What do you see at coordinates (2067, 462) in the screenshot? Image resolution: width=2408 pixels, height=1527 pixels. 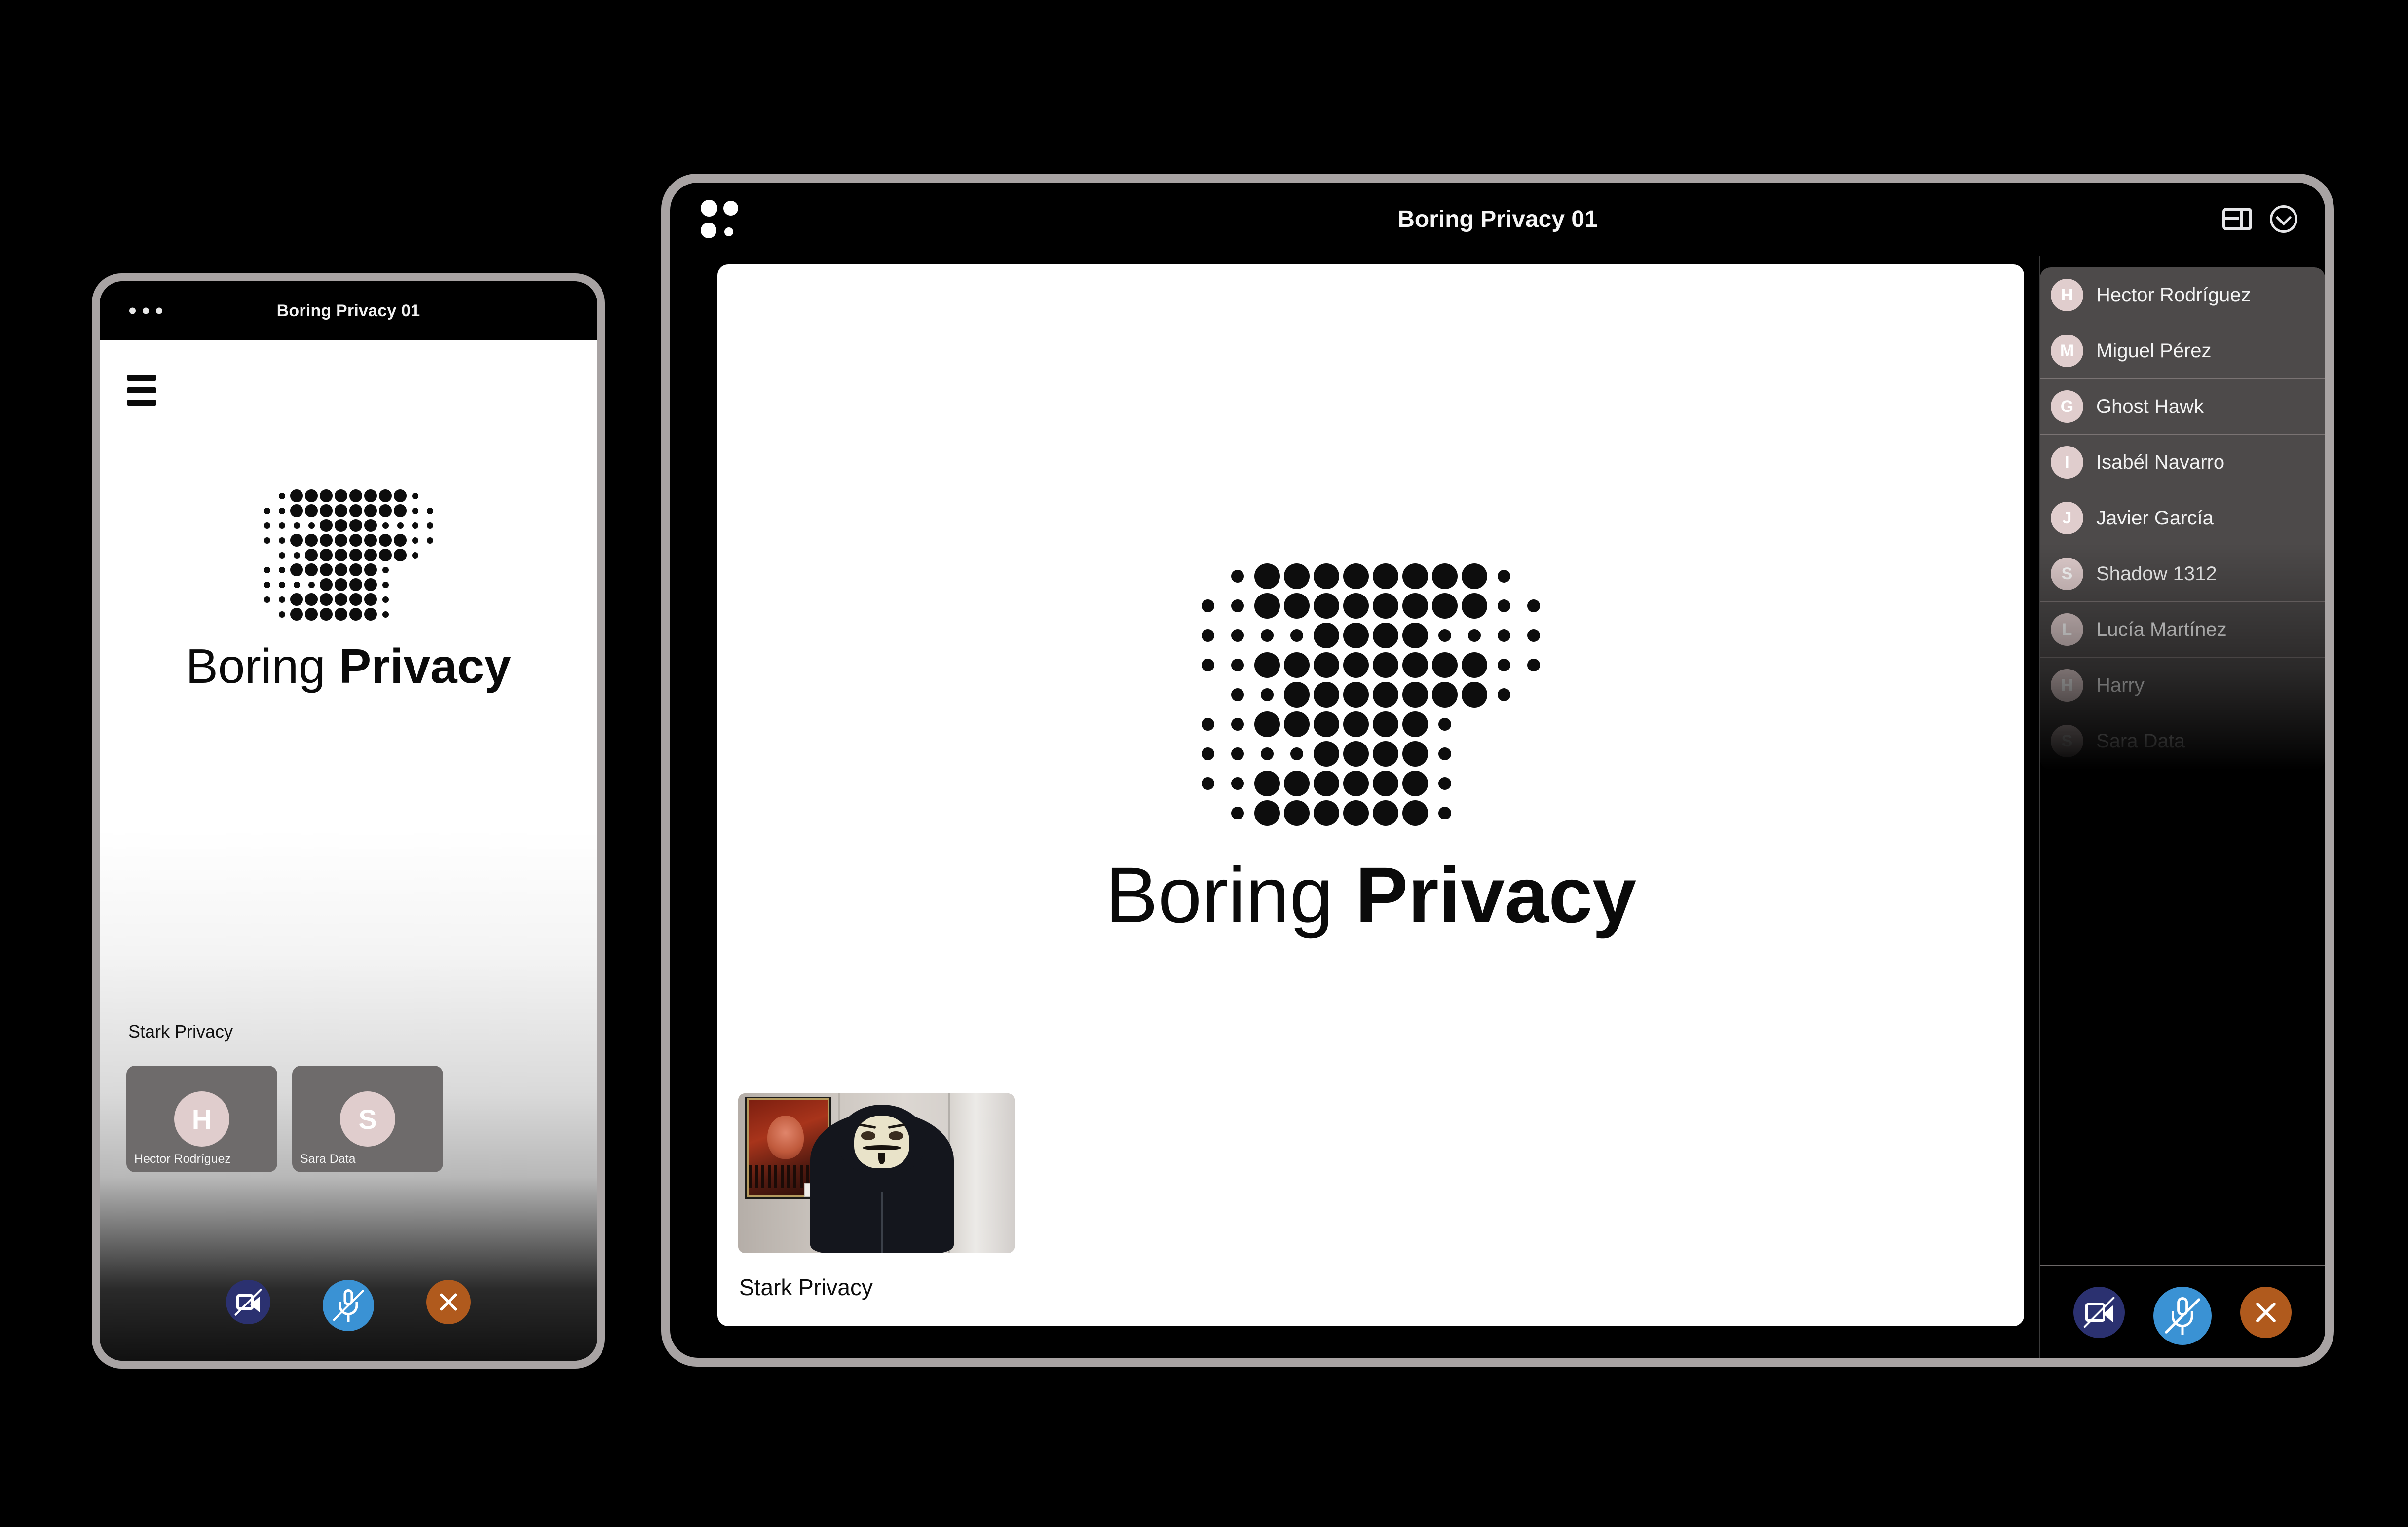 I see `avatar: I` at bounding box center [2067, 462].